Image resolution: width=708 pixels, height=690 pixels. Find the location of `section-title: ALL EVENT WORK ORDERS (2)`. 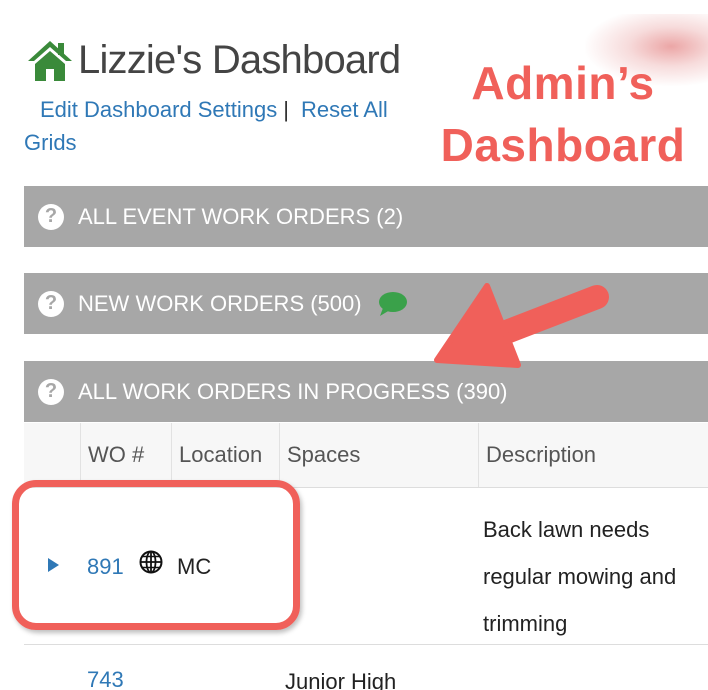

section-title: ALL EVENT WORK ORDERS (2) is located at coordinates (241, 216).